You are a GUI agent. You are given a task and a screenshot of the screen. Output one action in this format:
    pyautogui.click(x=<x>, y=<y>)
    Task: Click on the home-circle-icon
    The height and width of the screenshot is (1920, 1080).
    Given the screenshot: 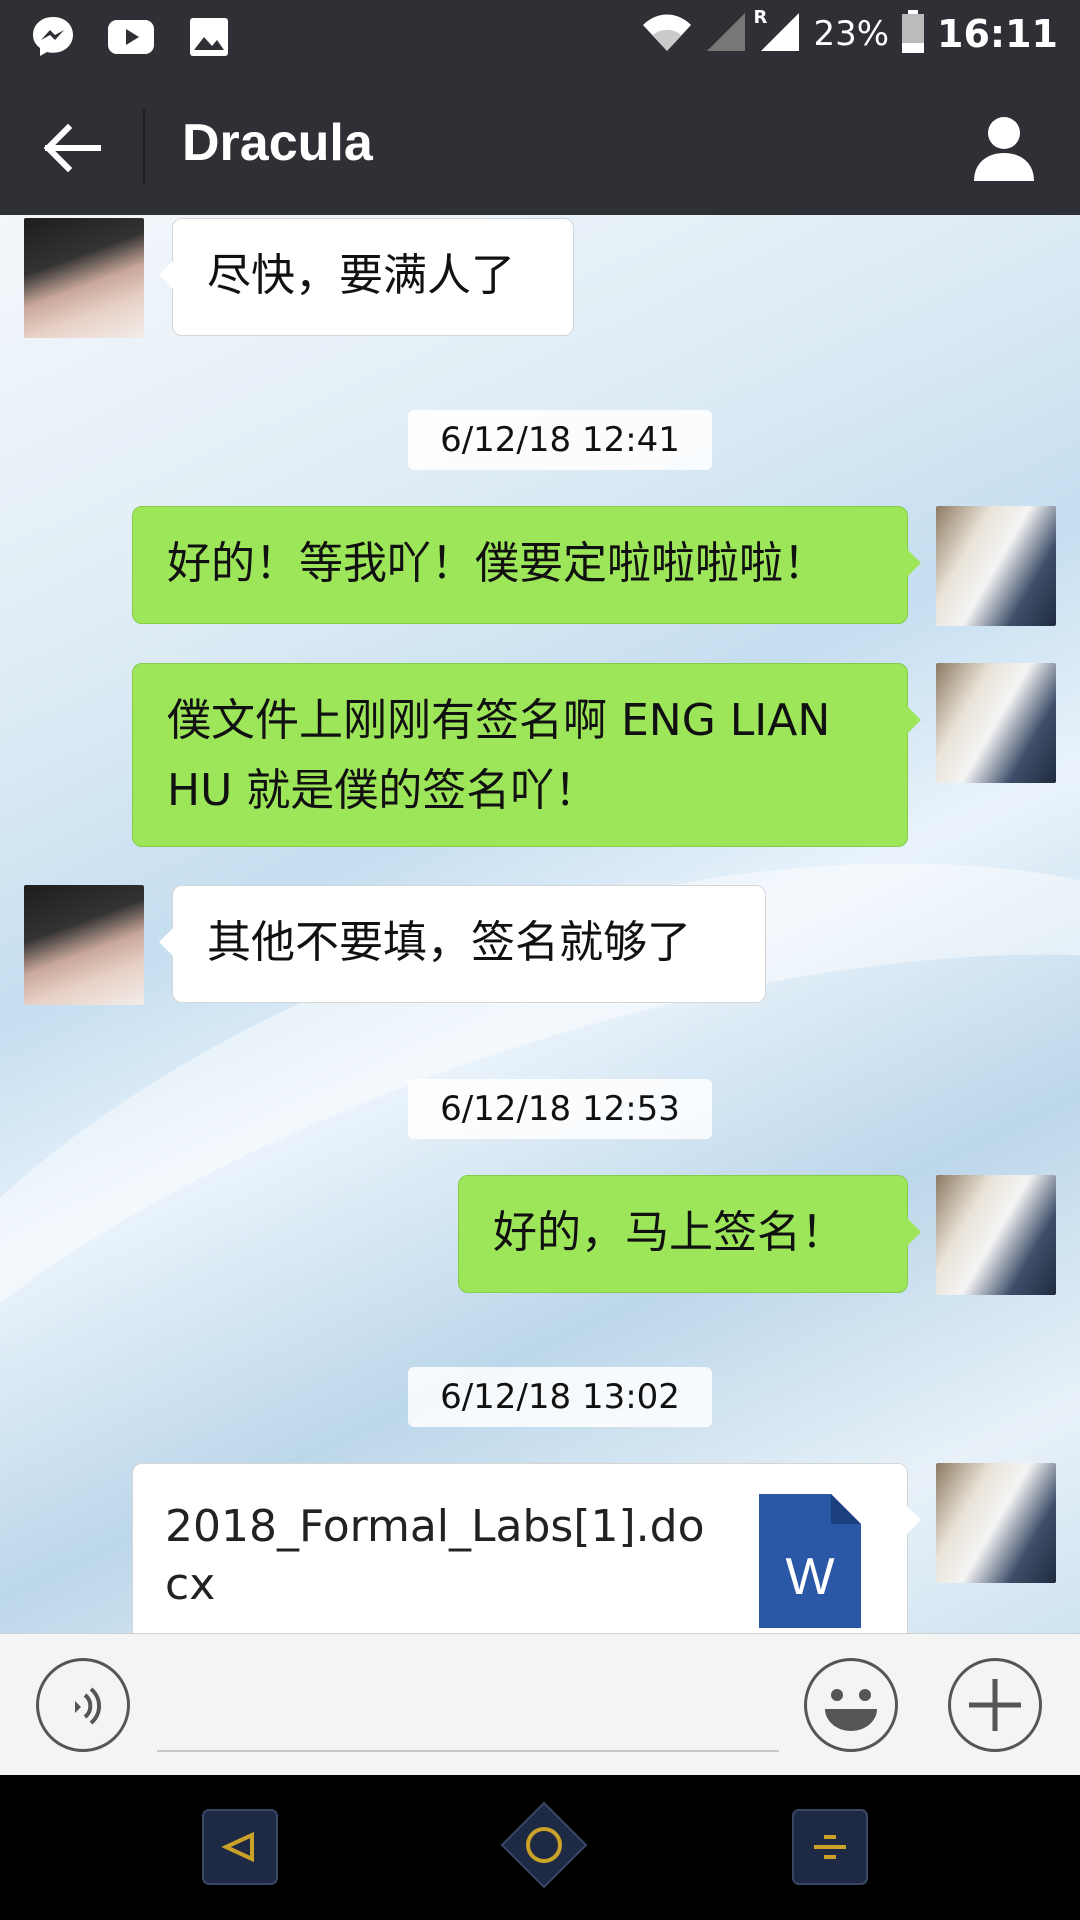 What is the action you would take?
    pyautogui.click(x=544, y=1845)
    